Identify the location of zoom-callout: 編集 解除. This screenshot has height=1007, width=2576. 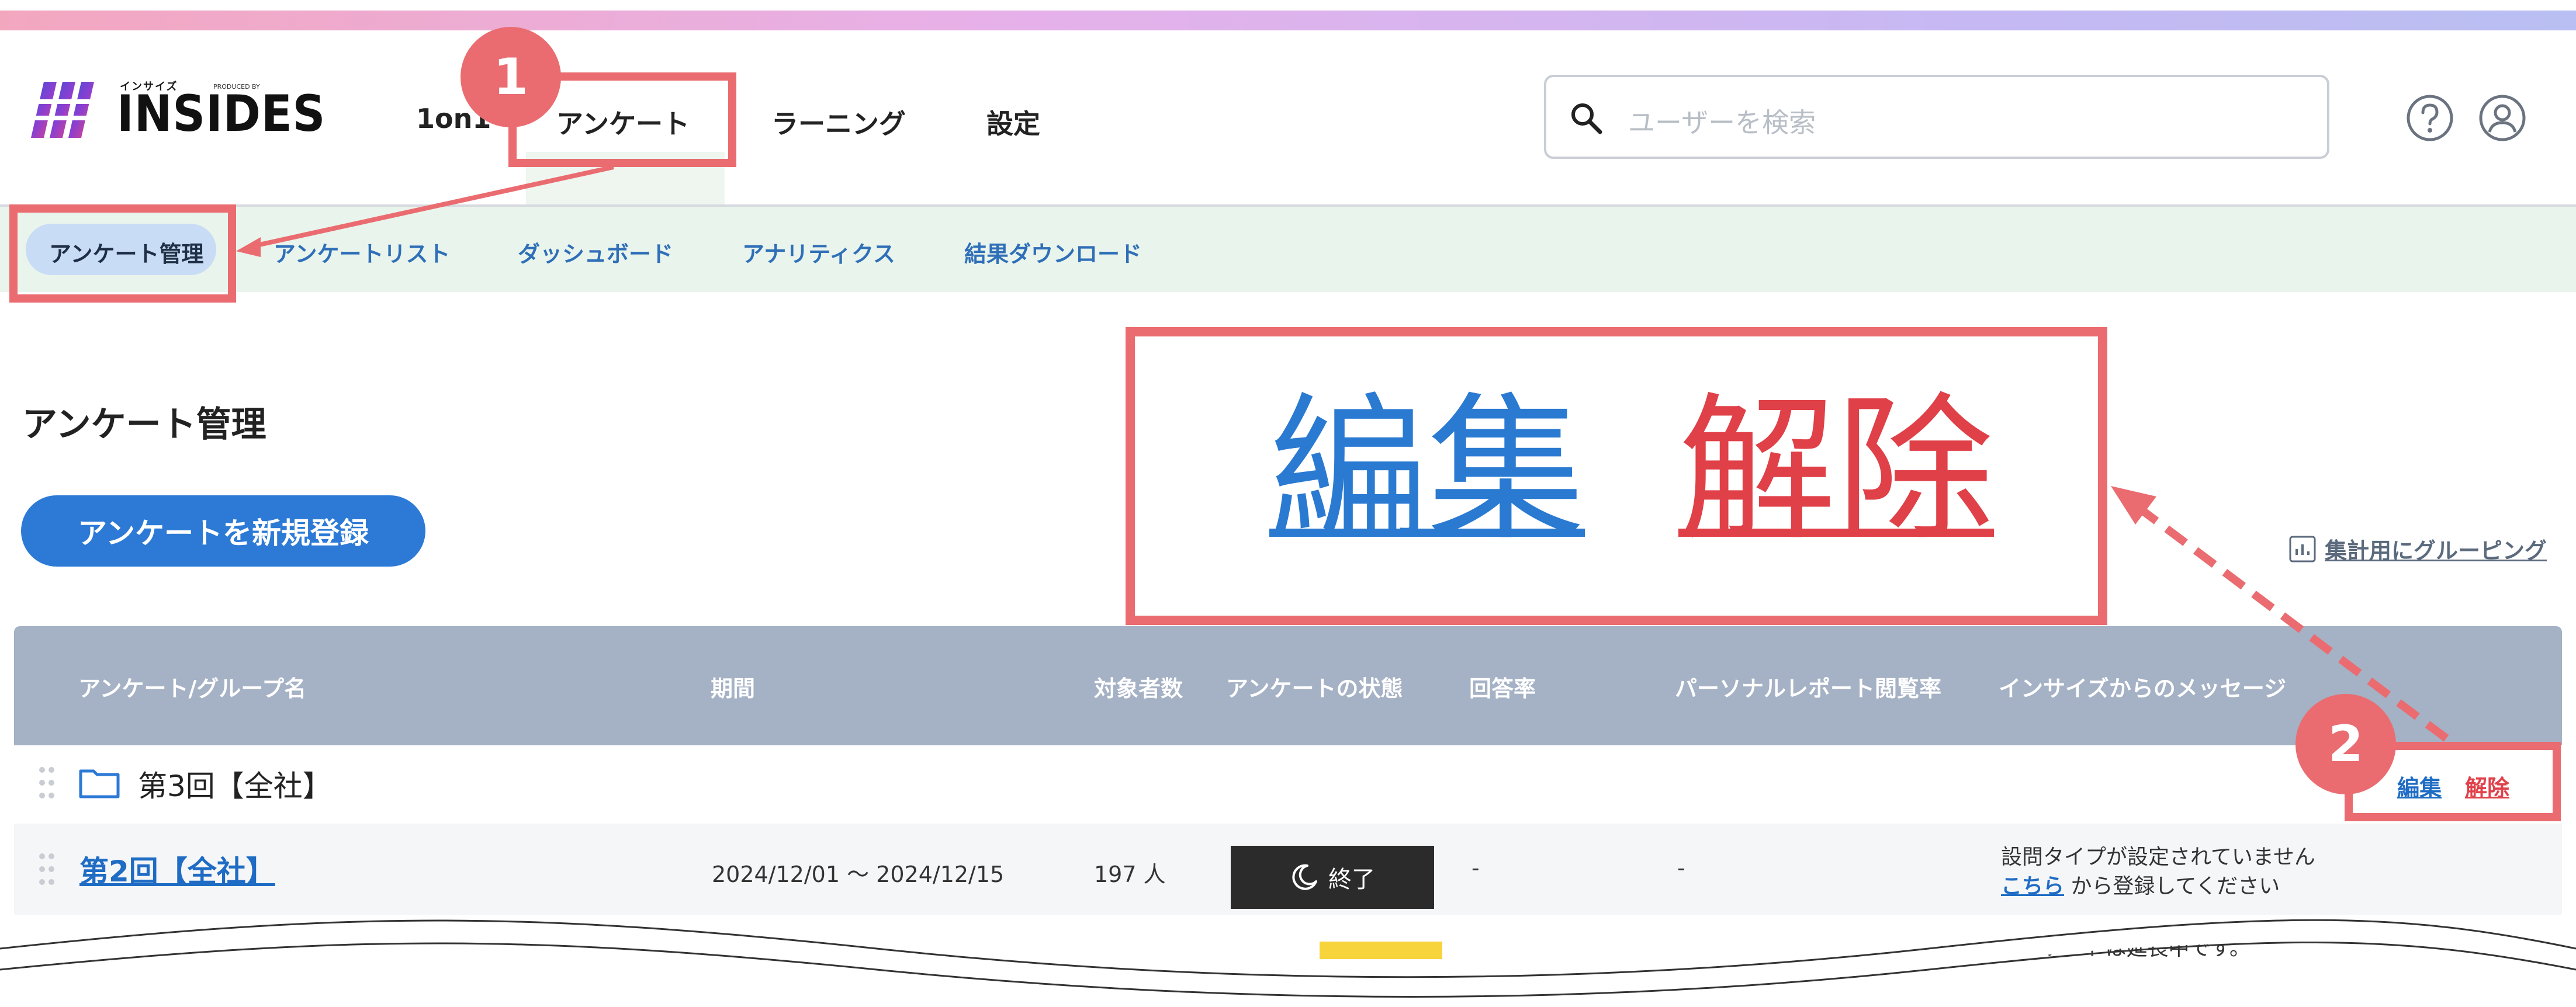
(1616, 476).